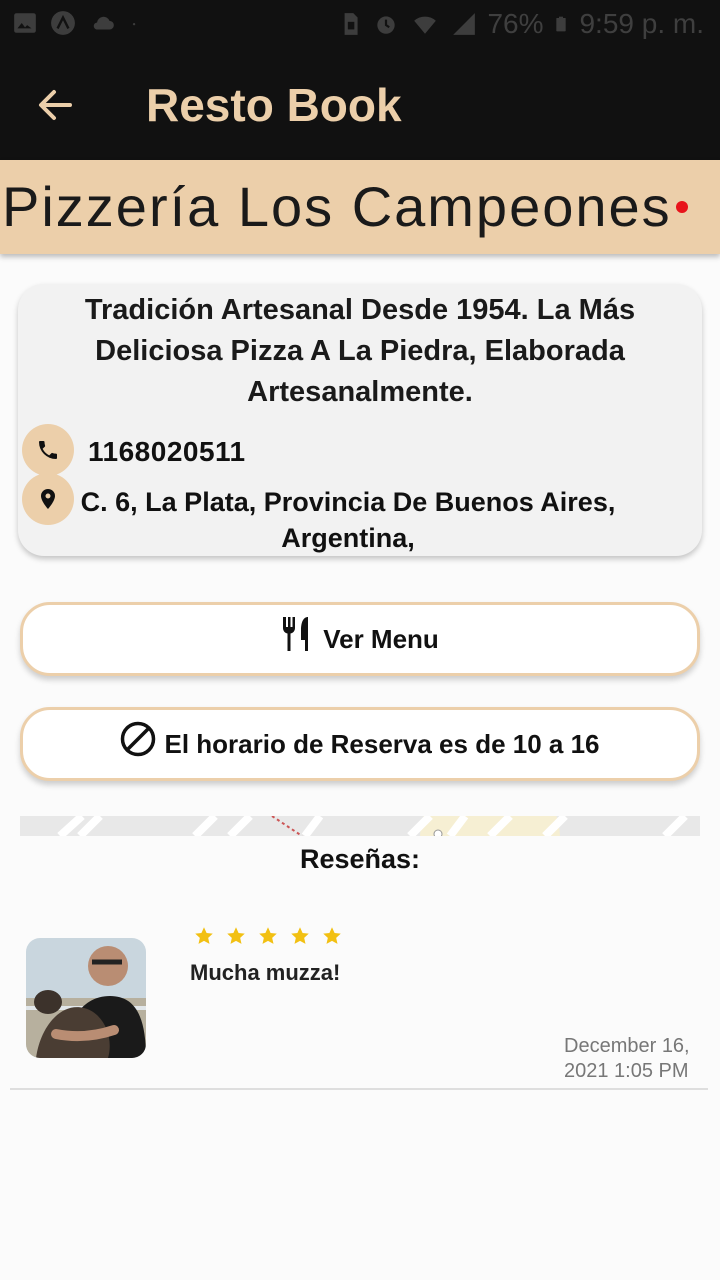  What do you see at coordinates (425, 25) in the screenshot?
I see `wifi-icon` at bounding box center [425, 25].